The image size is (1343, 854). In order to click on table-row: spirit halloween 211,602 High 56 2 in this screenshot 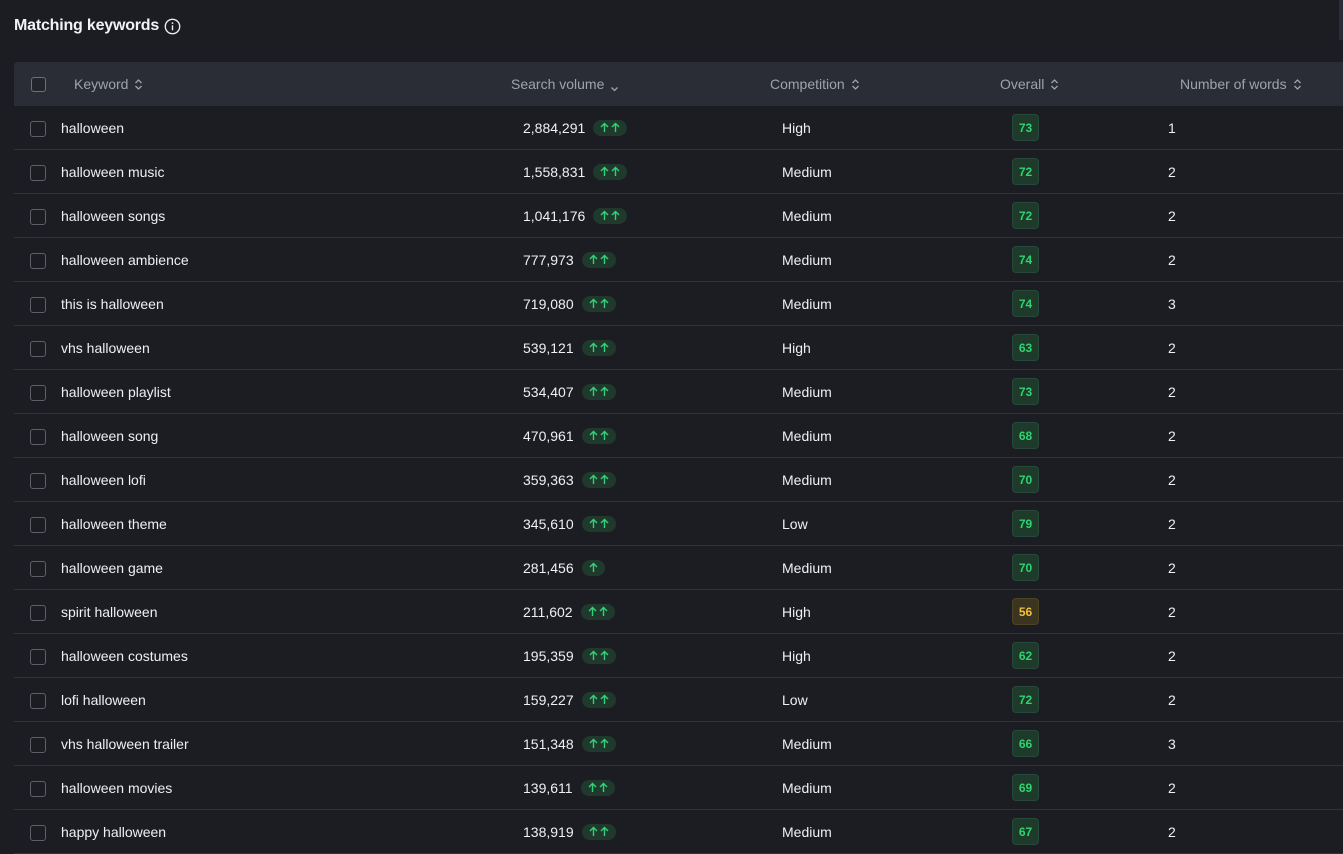, I will do `click(678, 612)`.